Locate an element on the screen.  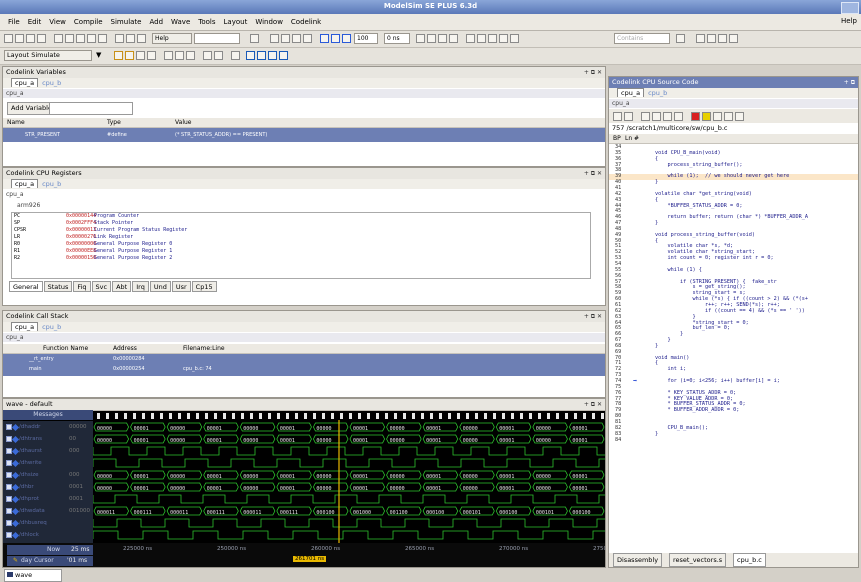
menu-help: Help is located at coordinates (849, 21).